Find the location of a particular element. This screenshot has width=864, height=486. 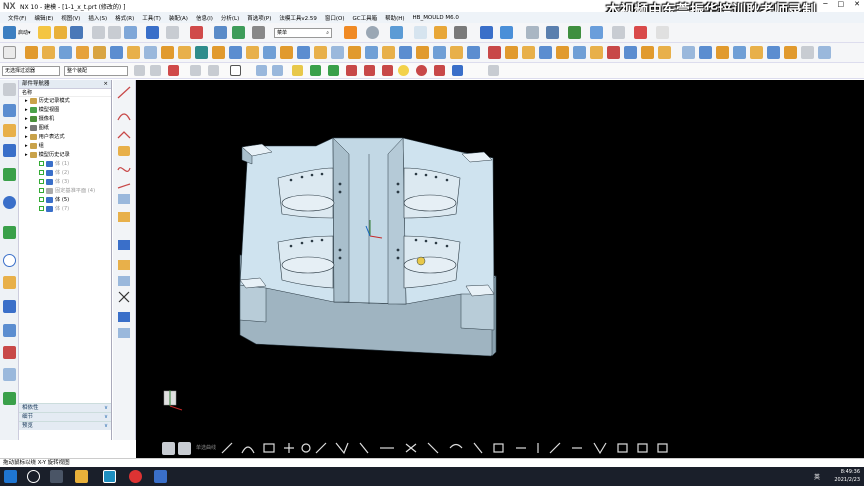

menu-edit: 编辑(E) is located at coordinates (43, 18).